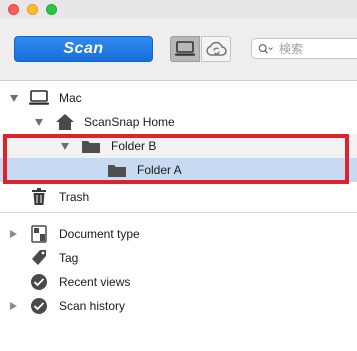 The image size is (357, 351). Describe the element at coordinates (92, 306) in the screenshot. I see `filter-item-label: Scan history` at that location.